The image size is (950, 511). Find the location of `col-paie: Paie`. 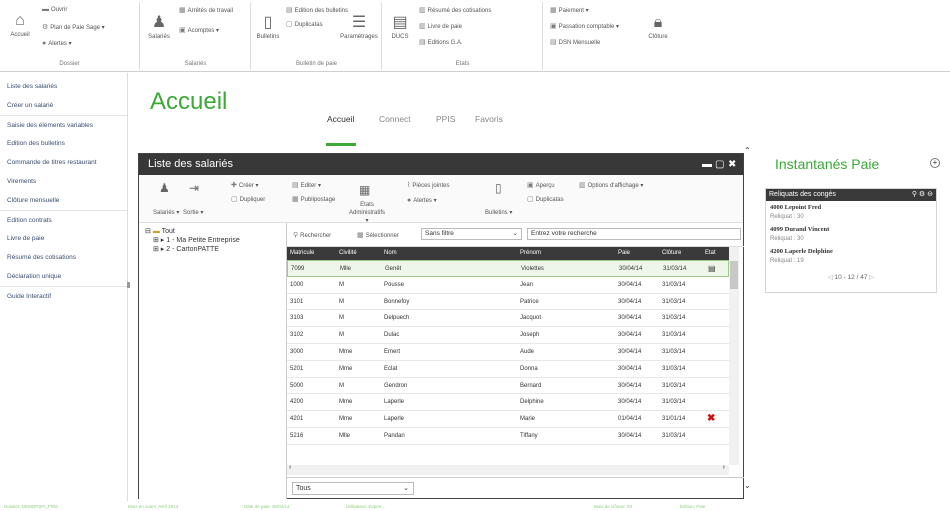

col-paie: Paie is located at coordinates (624, 253).